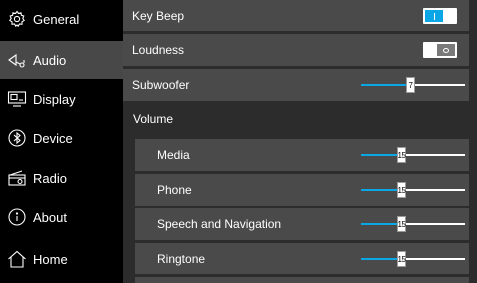 The height and width of the screenshot is (283, 477). Describe the element at coordinates (161, 85) in the screenshot. I see `subwoofer-label: Subwoofer` at that location.